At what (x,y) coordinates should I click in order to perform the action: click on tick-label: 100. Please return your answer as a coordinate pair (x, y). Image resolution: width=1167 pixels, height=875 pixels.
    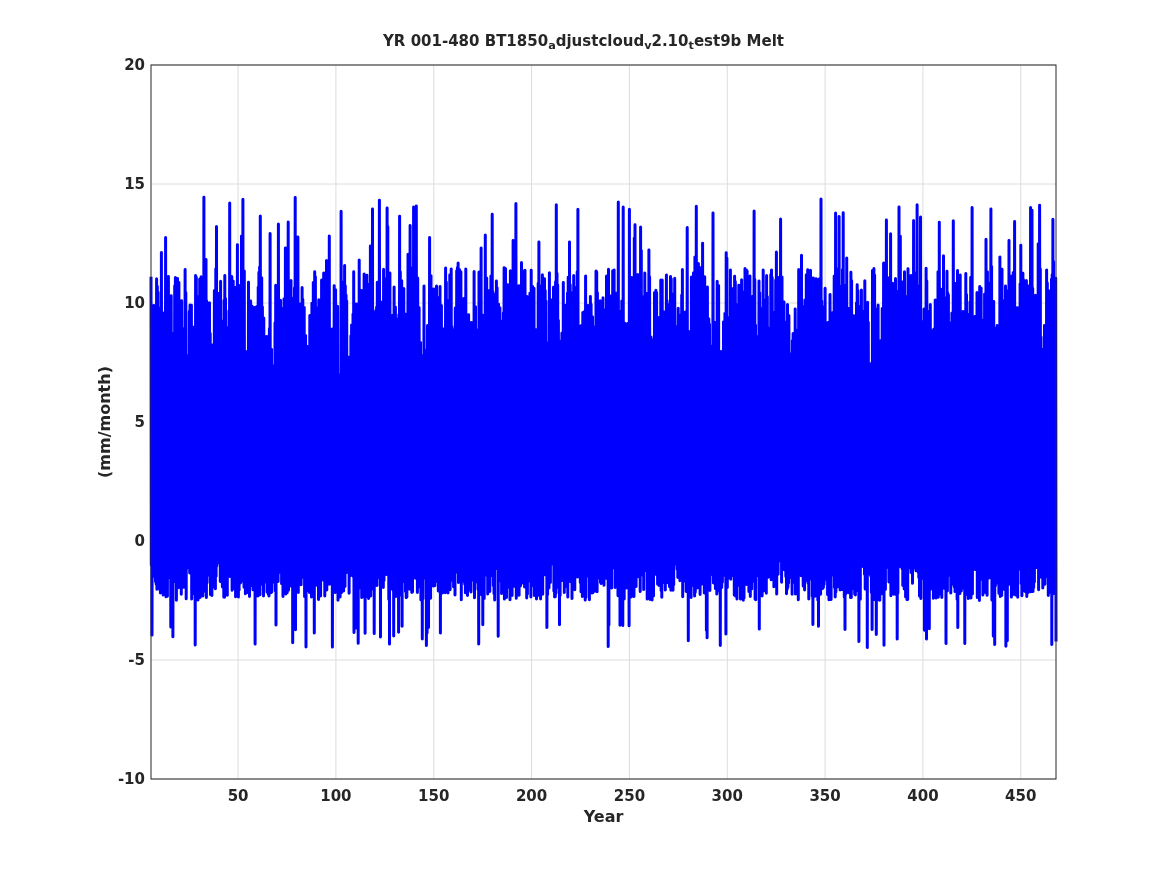
    Looking at the image, I should click on (336, 796).